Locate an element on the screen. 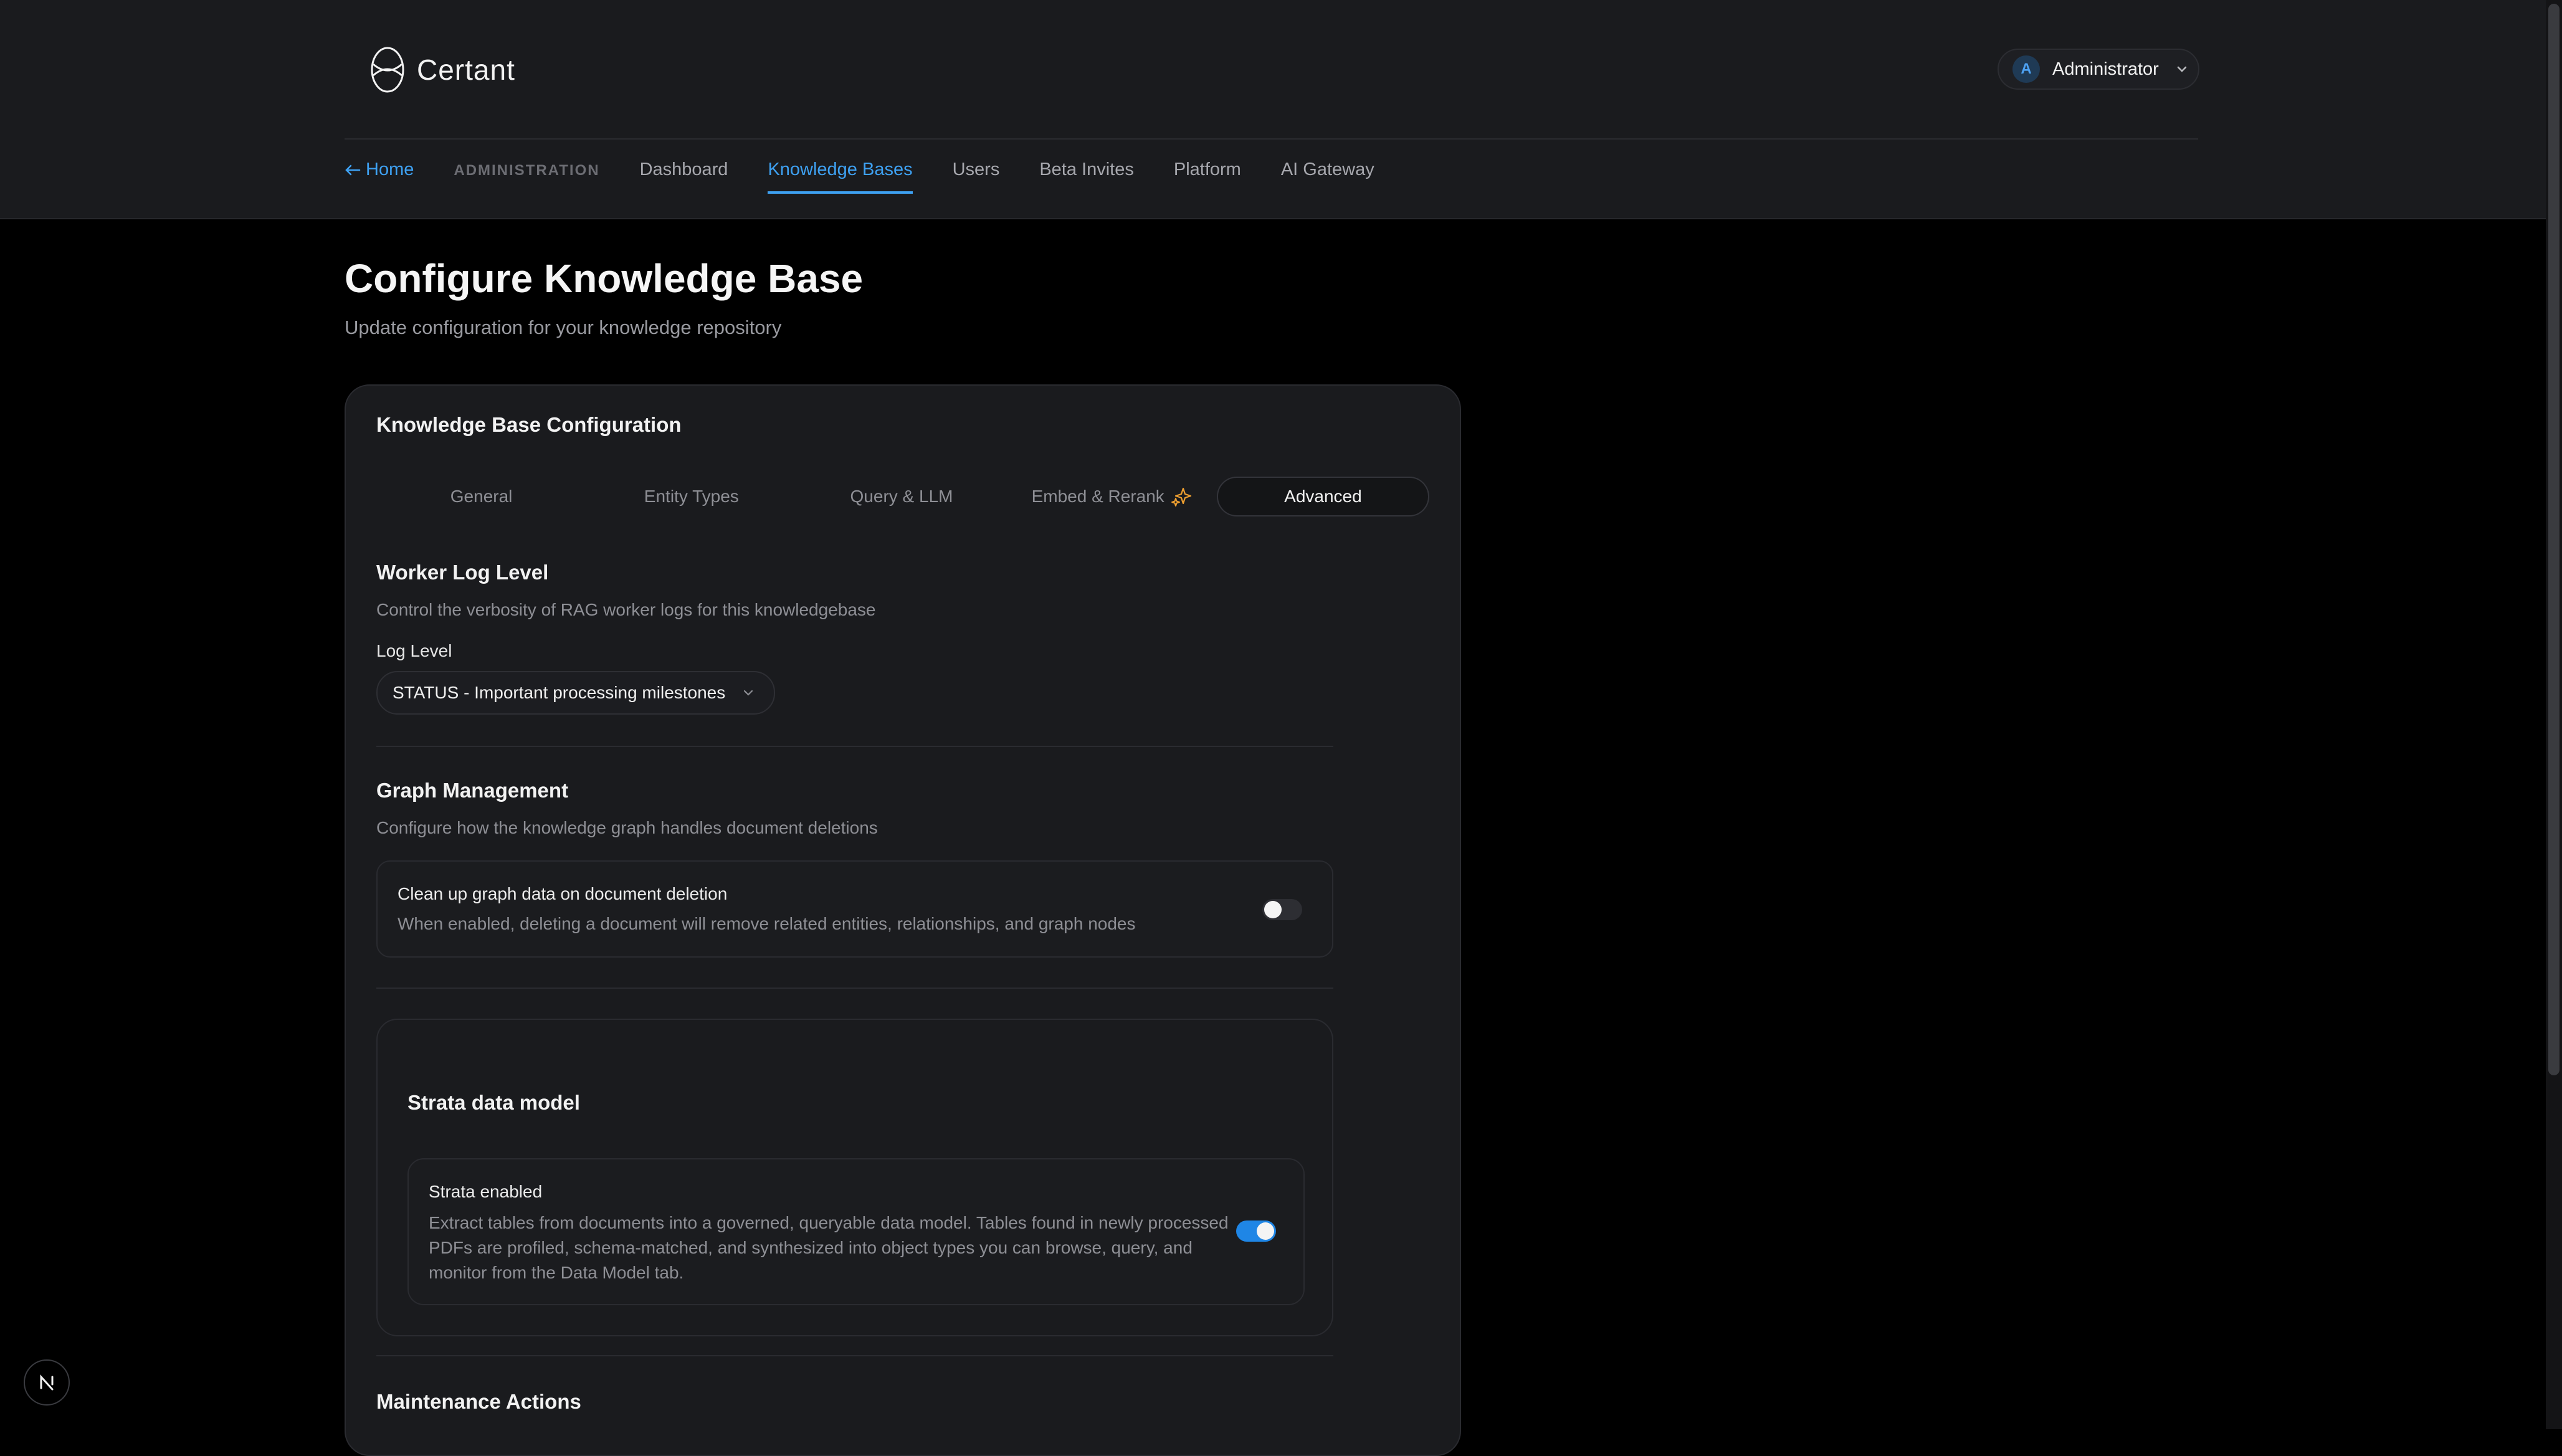 The width and height of the screenshot is (2562, 1456). nav-item-dashboard: Dashboard is located at coordinates (684, 175).